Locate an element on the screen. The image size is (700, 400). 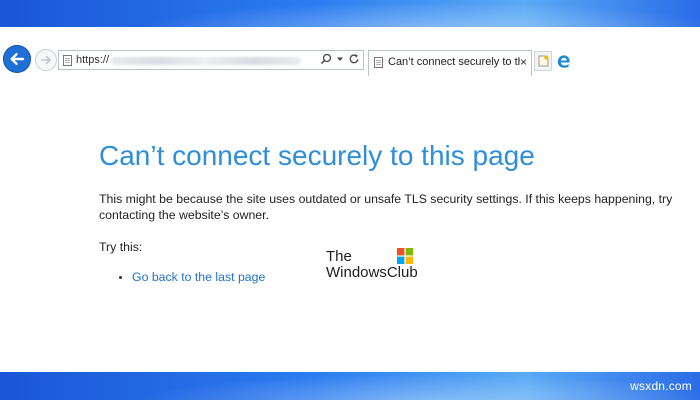
go-back-link: Go back to the last page is located at coordinates (198, 277).